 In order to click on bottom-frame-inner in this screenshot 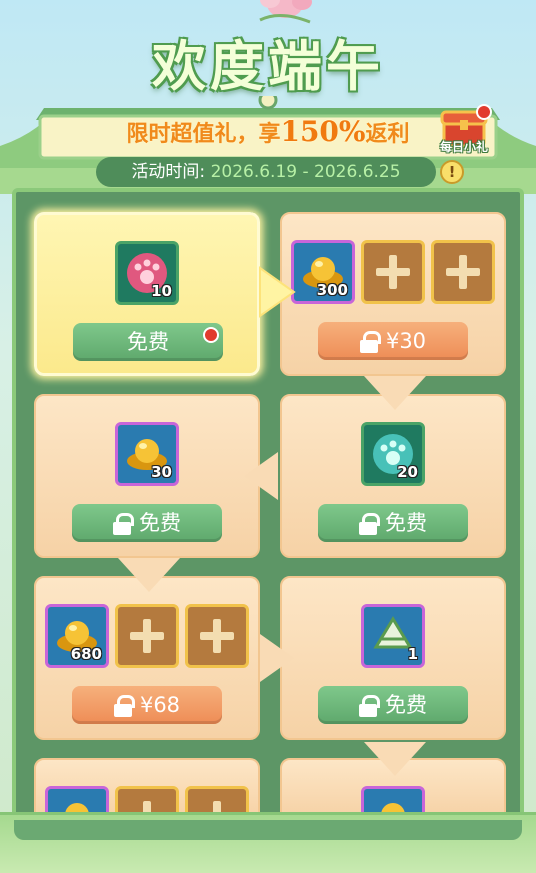, I will do `click(268, 830)`.